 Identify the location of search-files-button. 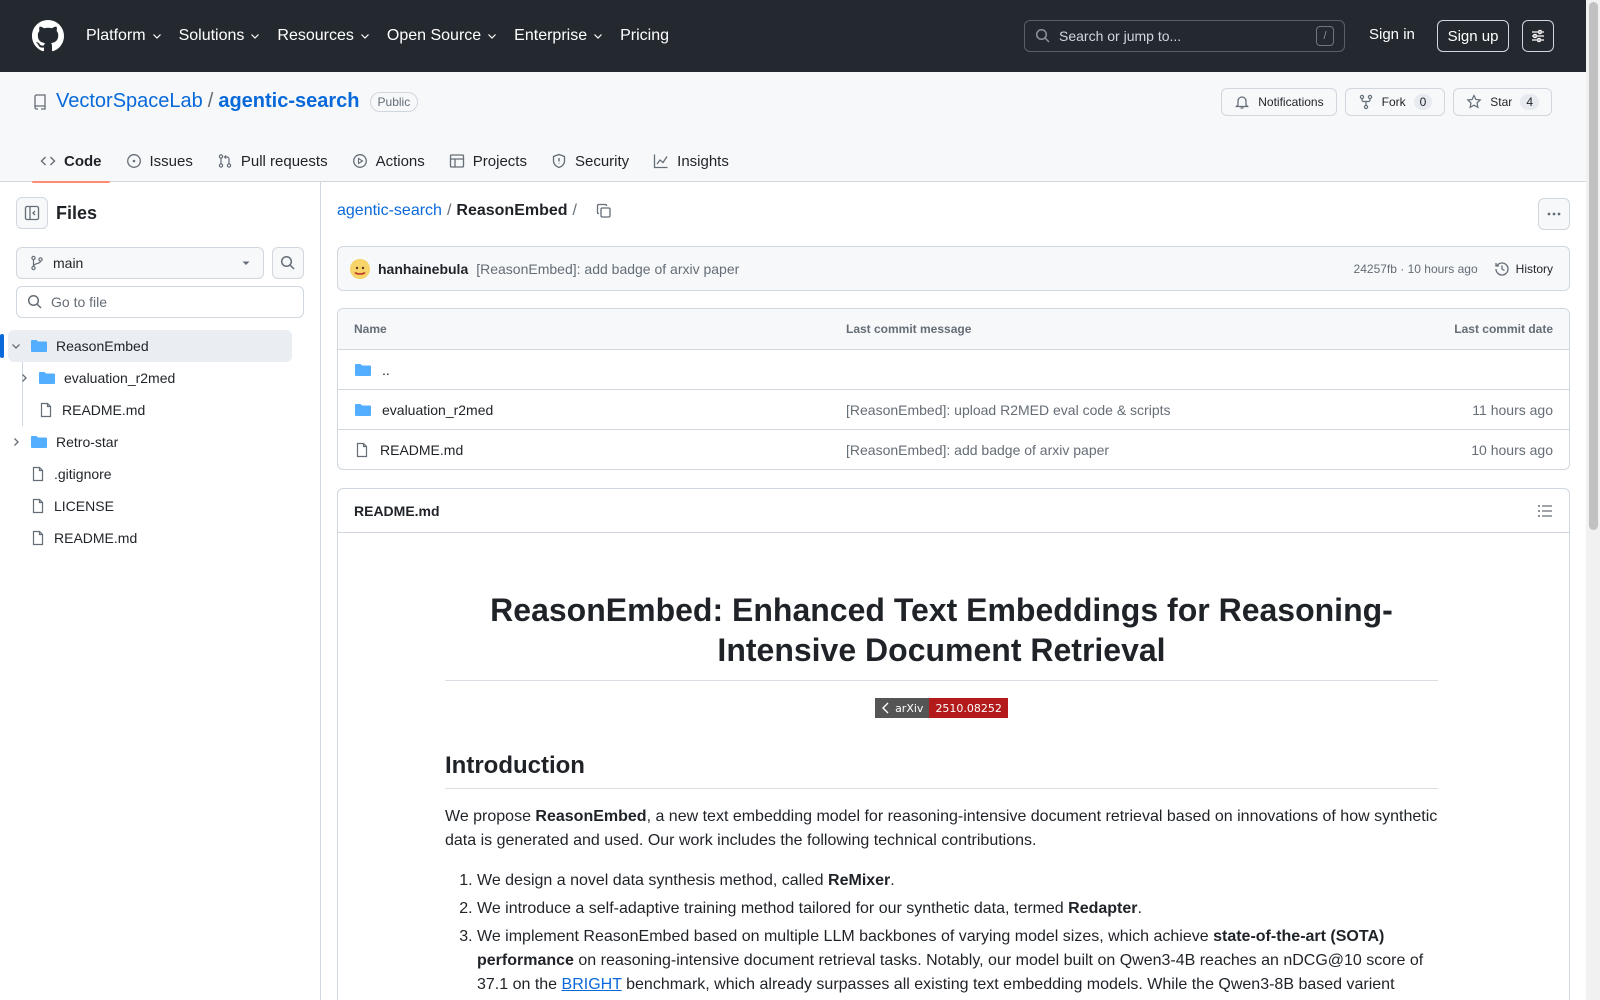
(288, 263).